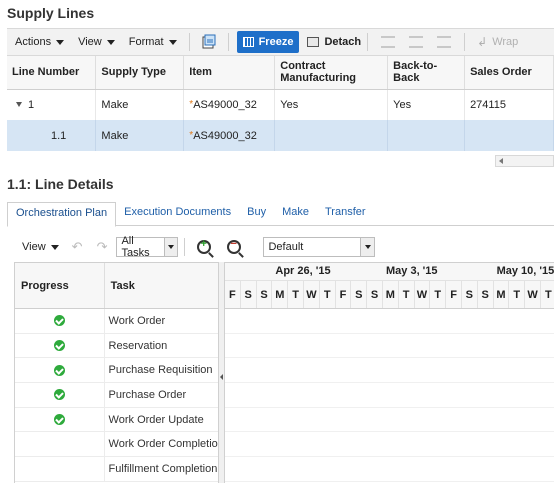  Describe the element at coordinates (319, 247) in the screenshot. I see `time-scale-select: Default` at that location.